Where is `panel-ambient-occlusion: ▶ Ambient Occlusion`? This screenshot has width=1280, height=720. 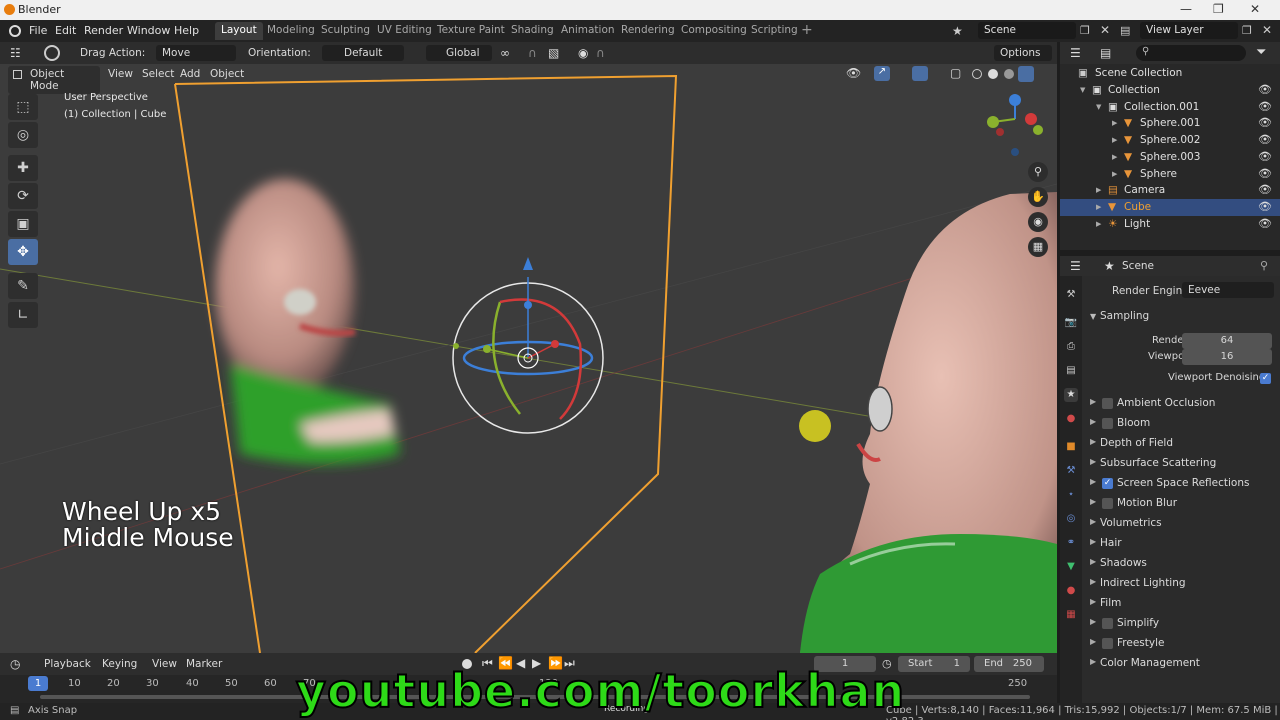
panel-ambient-occlusion: ▶ Ambient Occlusion is located at coordinates (1181, 404).